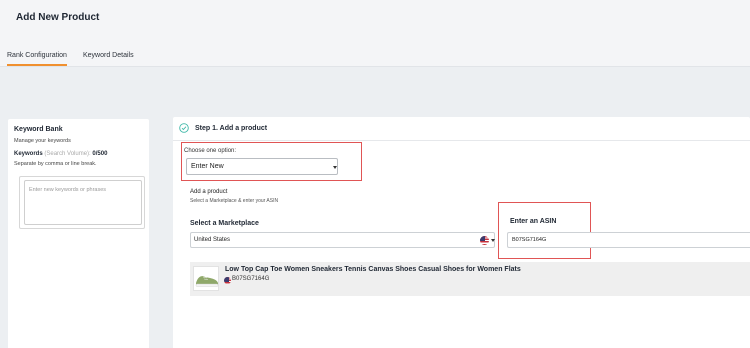  I want to click on asin-highlight: Enter an ASIN, so click(544, 230).